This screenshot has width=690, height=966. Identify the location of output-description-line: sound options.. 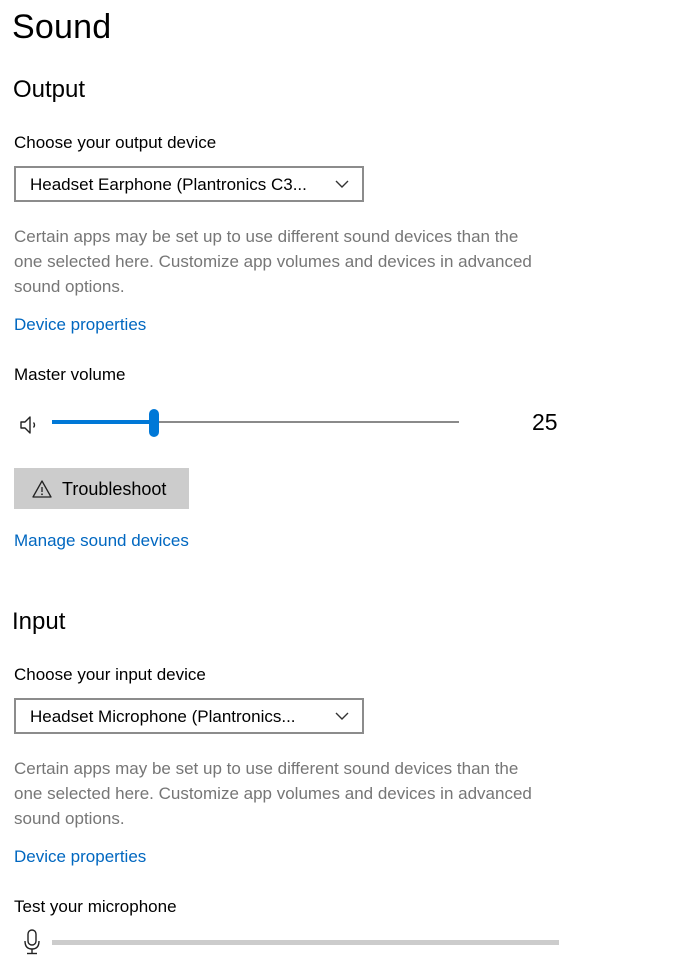
(69, 286).